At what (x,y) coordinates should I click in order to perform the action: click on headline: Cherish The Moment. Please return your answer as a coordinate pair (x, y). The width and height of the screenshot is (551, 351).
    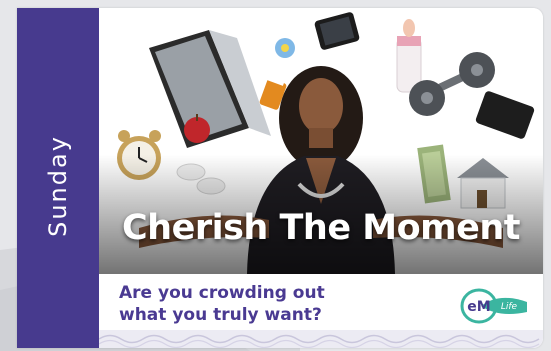
    Looking at the image, I should click on (321, 228).